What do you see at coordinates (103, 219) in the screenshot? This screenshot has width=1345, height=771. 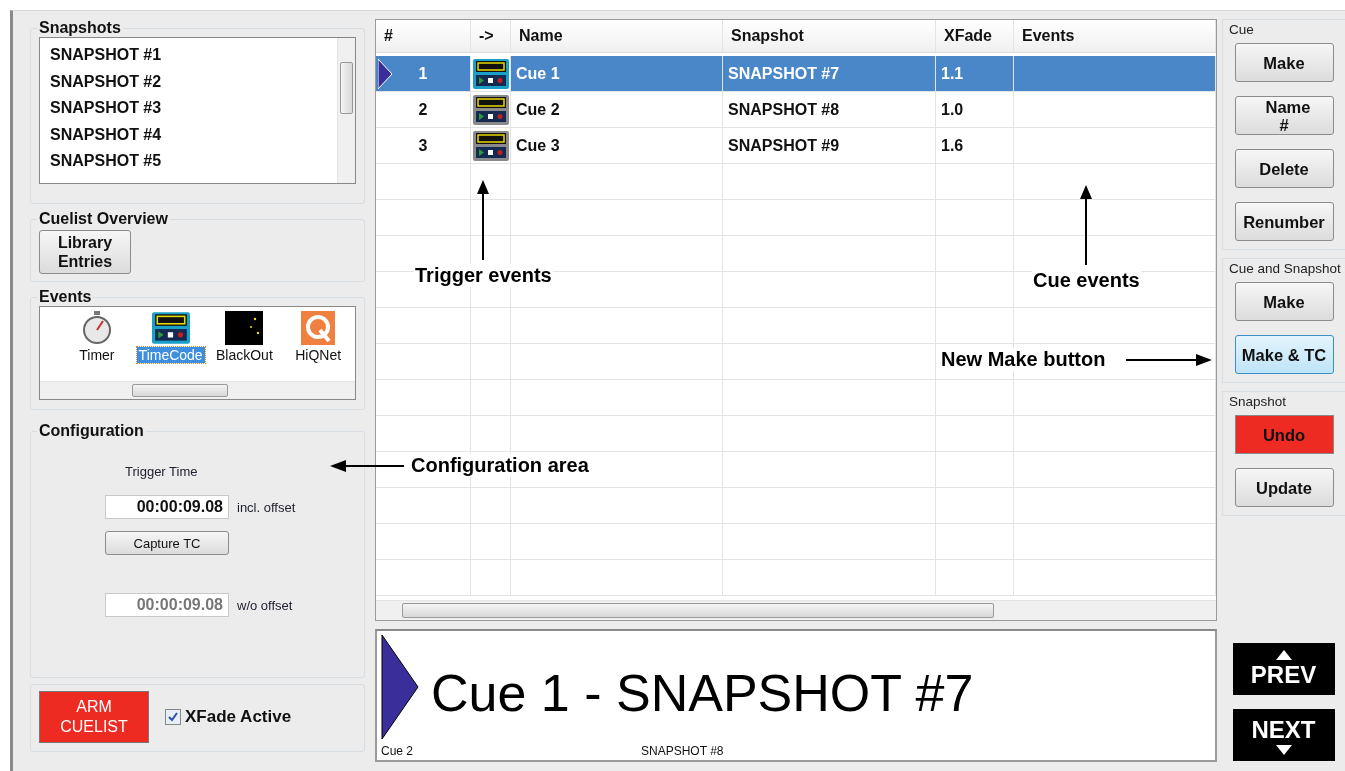 I see `group-title: Cuelist Overview` at bounding box center [103, 219].